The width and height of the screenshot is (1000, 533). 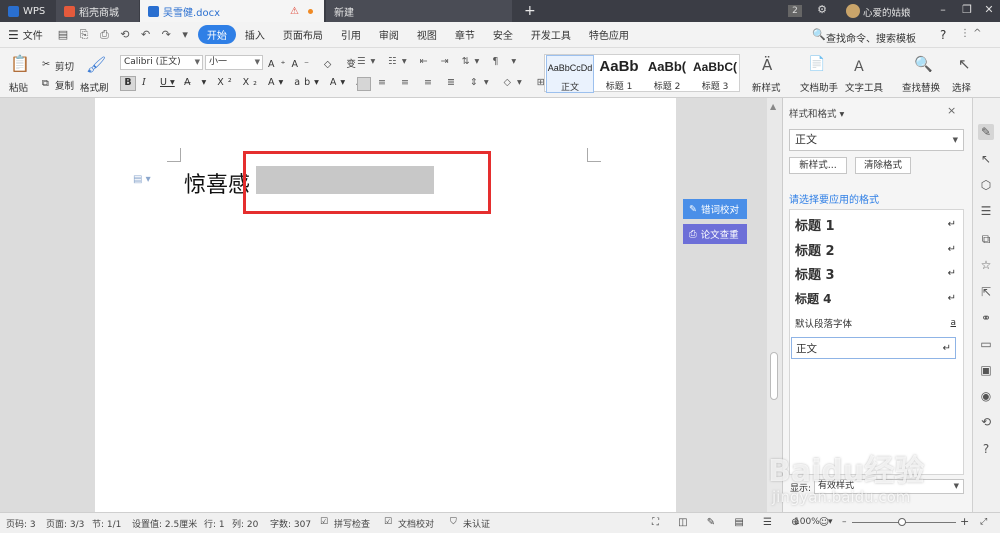 What do you see at coordinates (125, 35) in the screenshot?
I see `quick-access-icons: ▤ ⎘ ⎙ ⟲ ↶ ↷ ▾` at bounding box center [125, 35].